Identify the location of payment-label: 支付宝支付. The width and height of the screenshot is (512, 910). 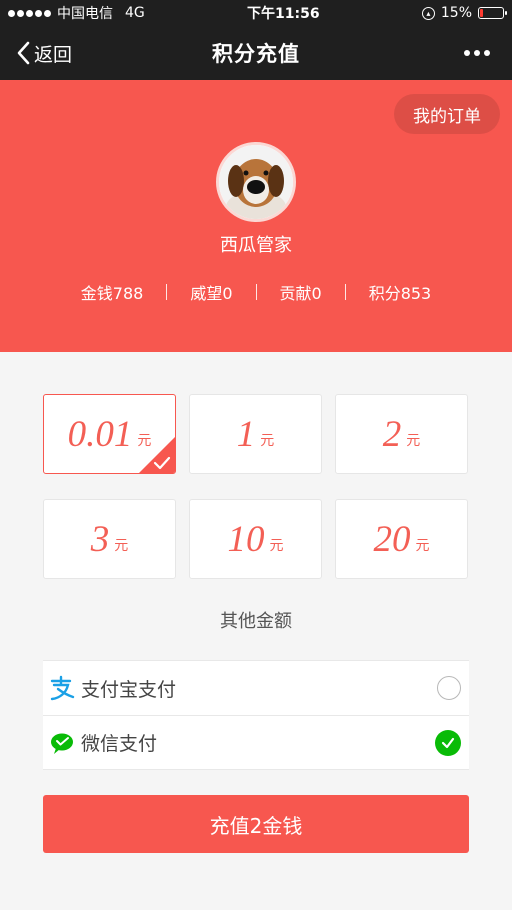
(129, 689).